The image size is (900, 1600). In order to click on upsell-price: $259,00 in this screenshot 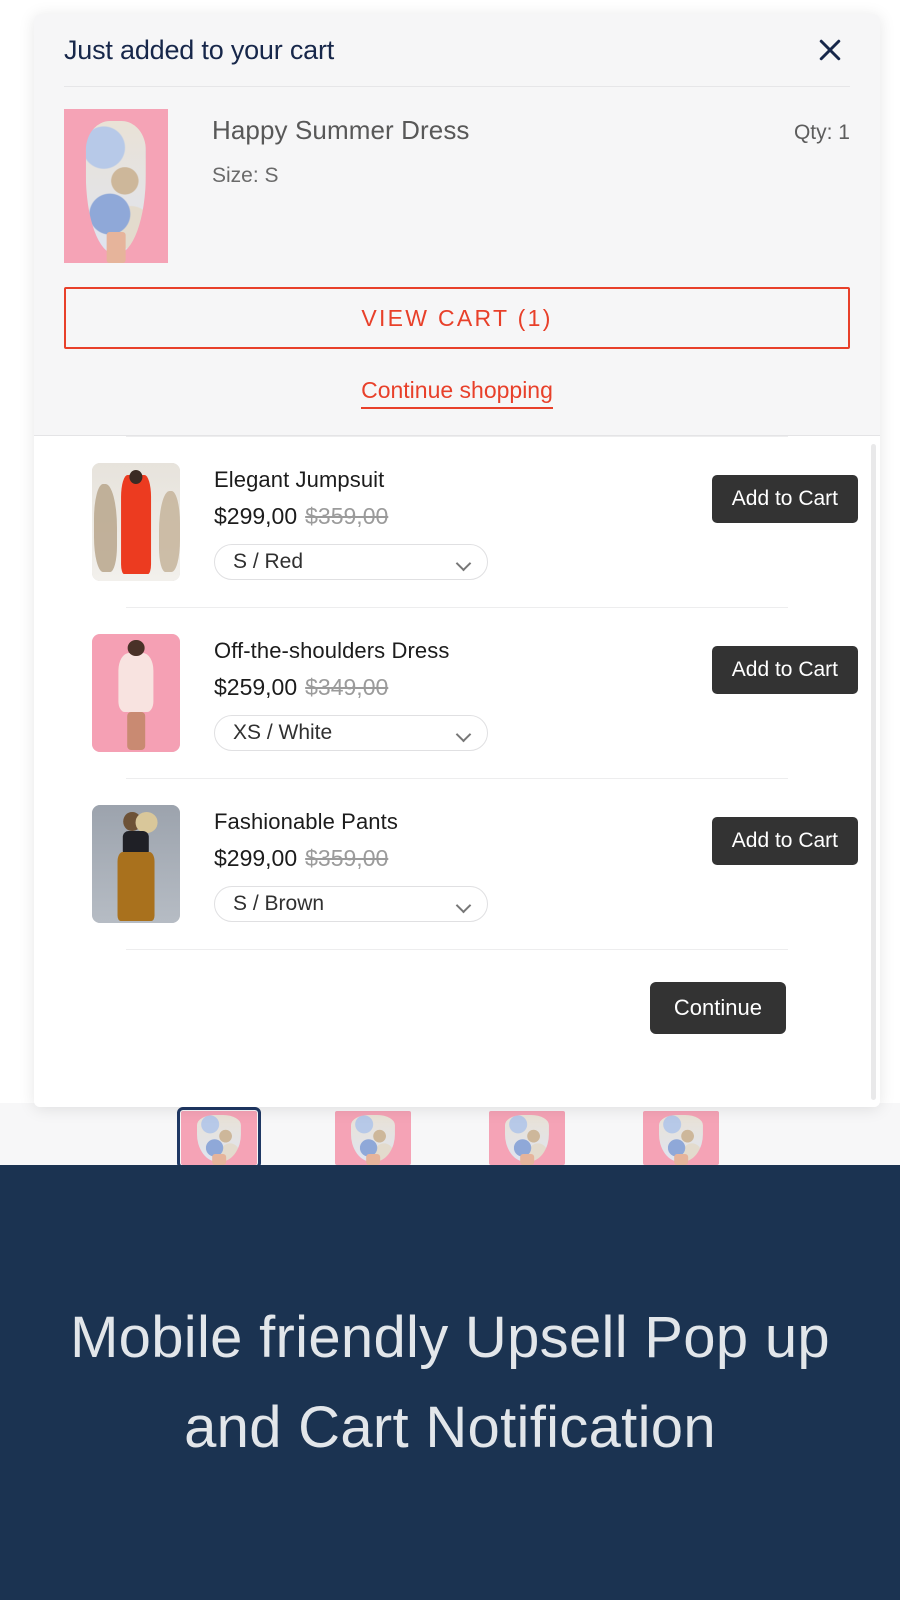, I will do `click(256, 687)`.